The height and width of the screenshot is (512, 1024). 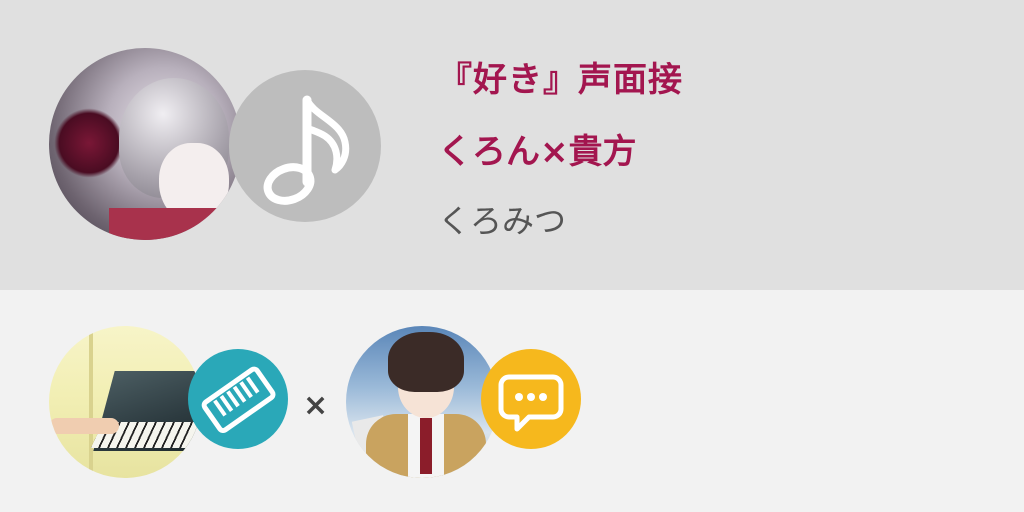 What do you see at coordinates (537, 152) in the screenshot?
I see `collab-names: くろん×貴方` at bounding box center [537, 152].